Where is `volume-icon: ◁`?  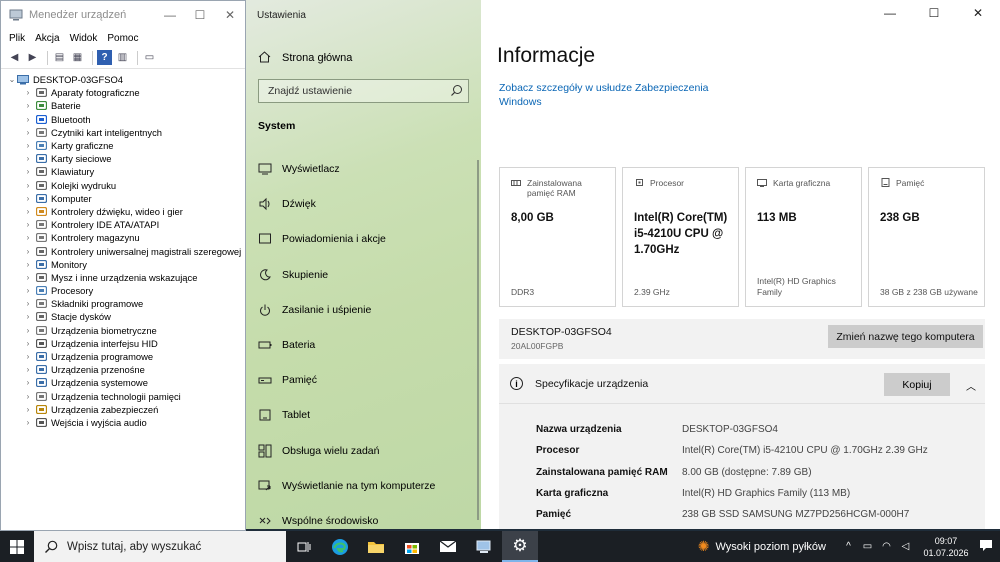 volume-icon: ◁ is located at coordinates (905, 546).